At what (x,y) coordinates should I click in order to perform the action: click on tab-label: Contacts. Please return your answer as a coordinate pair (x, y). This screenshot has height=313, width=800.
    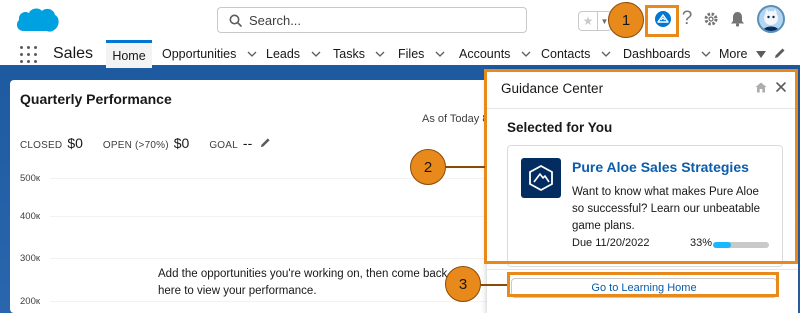
    Looking at the image, I should click on (566, 54).